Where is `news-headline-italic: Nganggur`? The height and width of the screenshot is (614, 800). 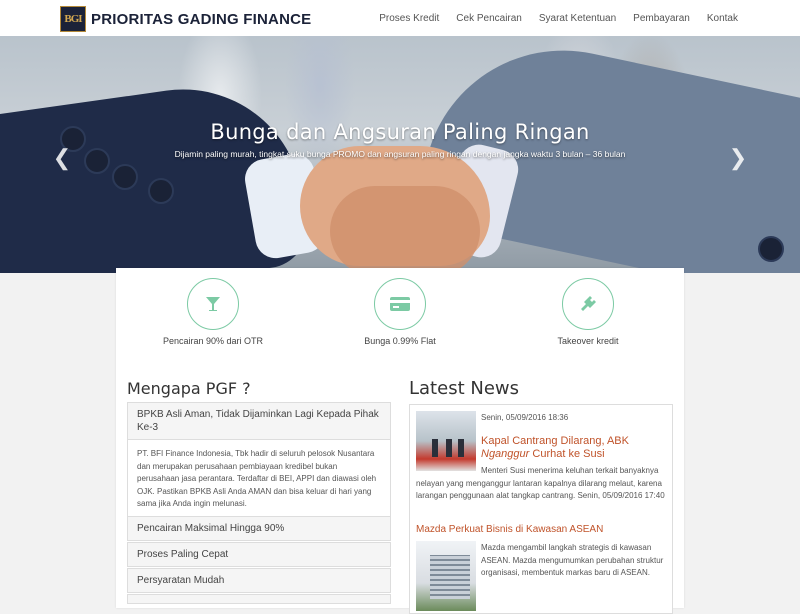
news-headline-italic: Nganggur is located at coordinates (505, 454).